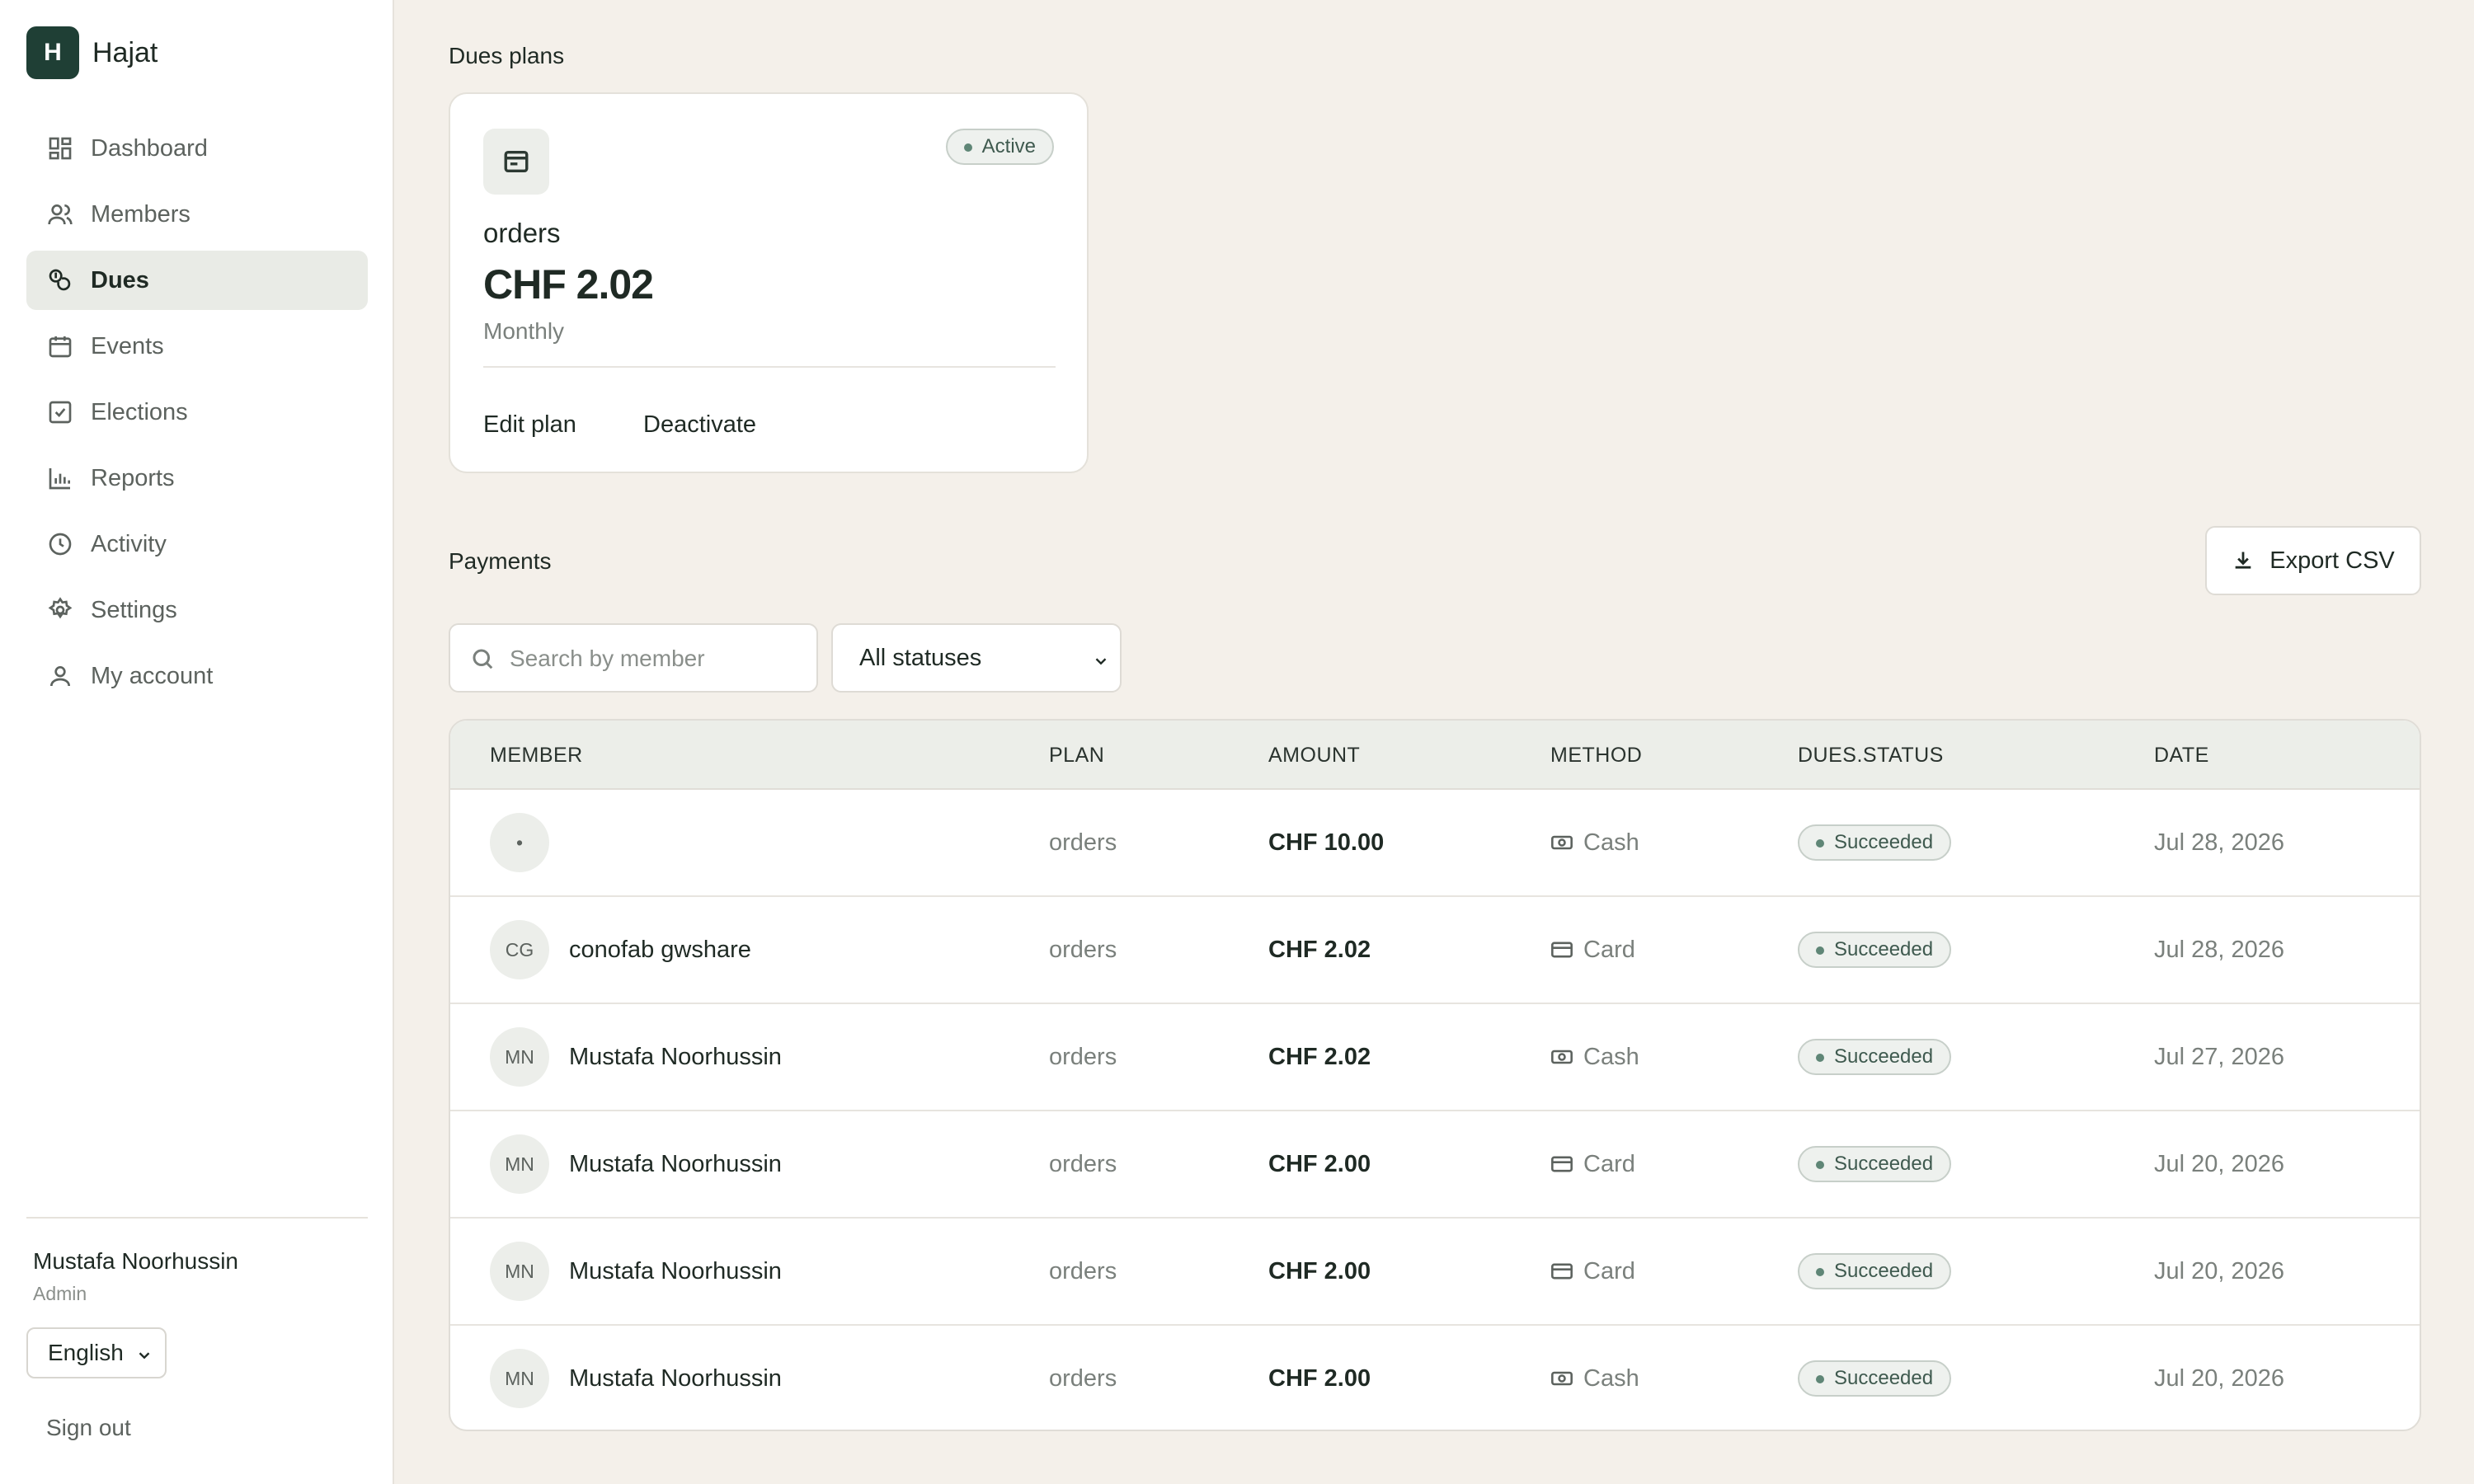  What do you see at coordinates (197, 478) in the screenshot?
I see `sidebar-item-reports: Reports` at bounding box center [197, 478].